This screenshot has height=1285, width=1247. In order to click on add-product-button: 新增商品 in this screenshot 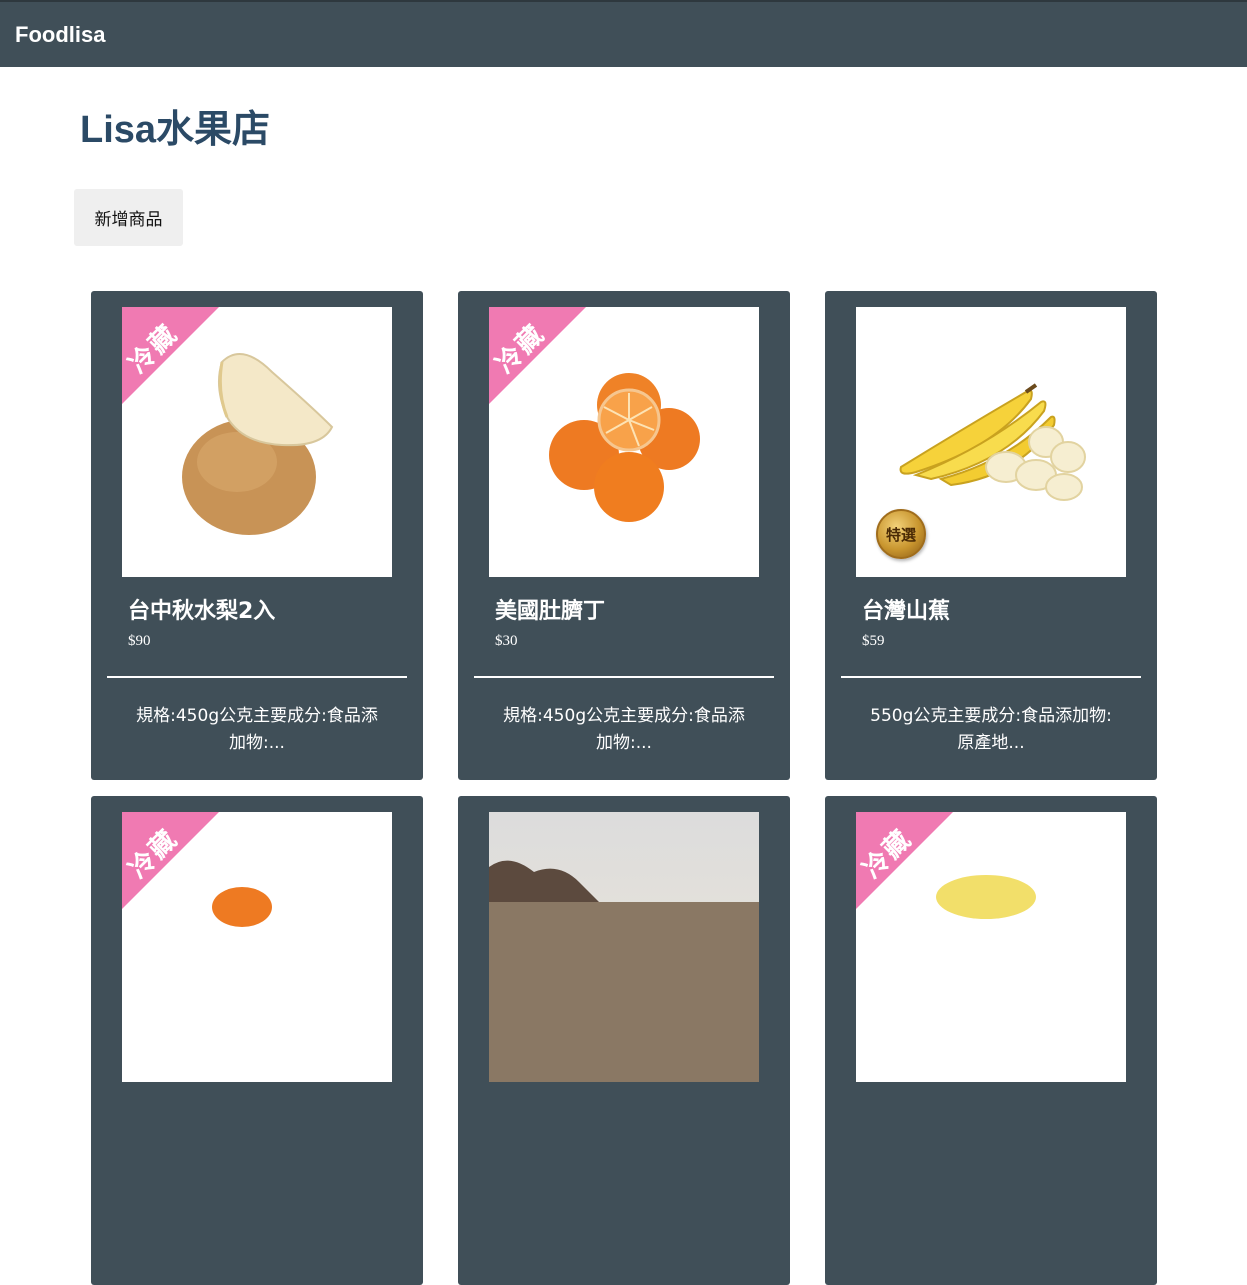, I will do `click(128, 217)`.